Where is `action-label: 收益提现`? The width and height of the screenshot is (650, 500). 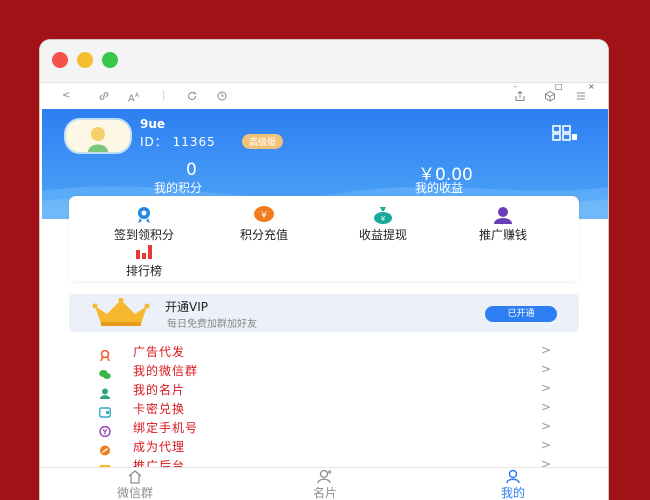 action-label: 收益提现 is located at coordinates (382, 235).